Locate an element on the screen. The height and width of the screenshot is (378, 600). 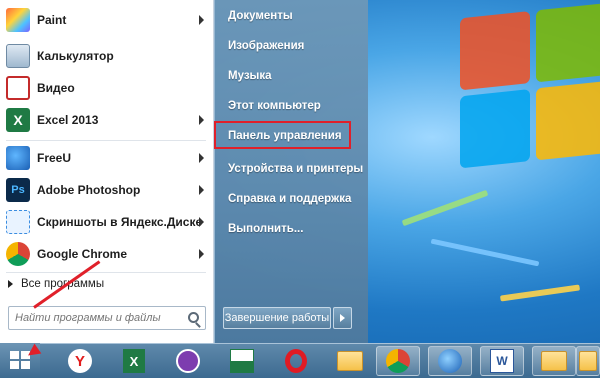
taskbar-opera is located at coordinates (296, 361).